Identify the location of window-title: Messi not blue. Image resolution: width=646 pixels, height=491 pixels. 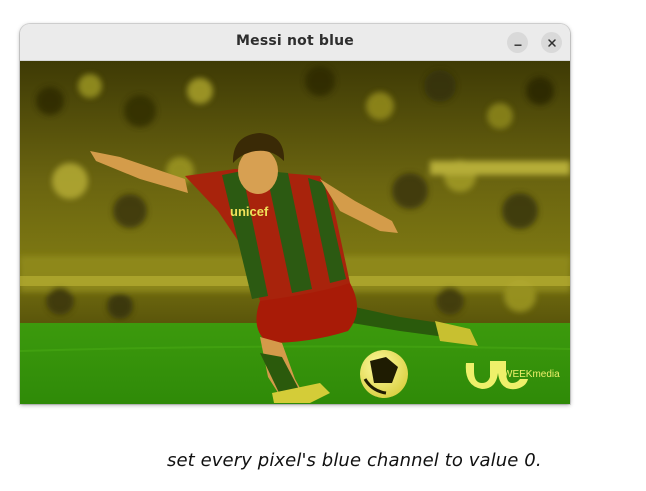
(295, 41).